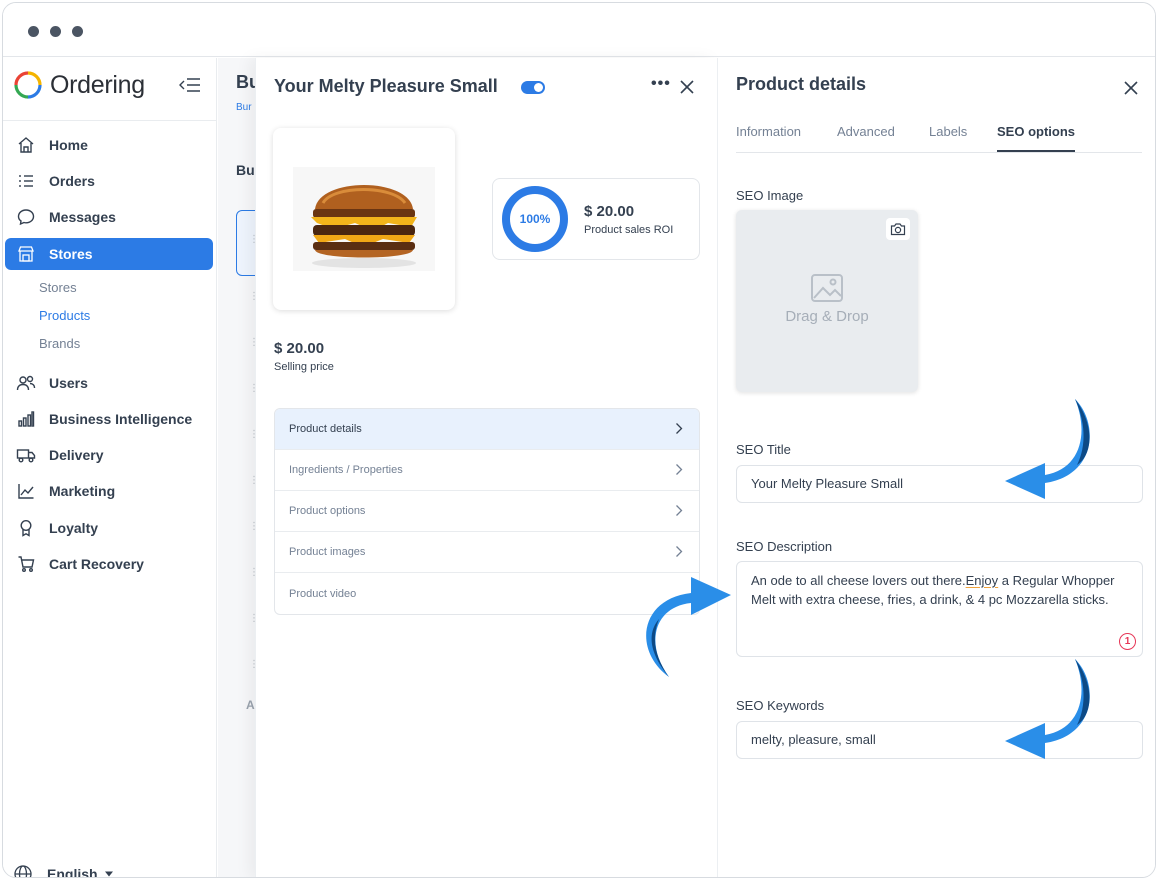  Describe the element at coordinates (948, 131) in the screenshot. I see `tab-labels: Labels` at that location.